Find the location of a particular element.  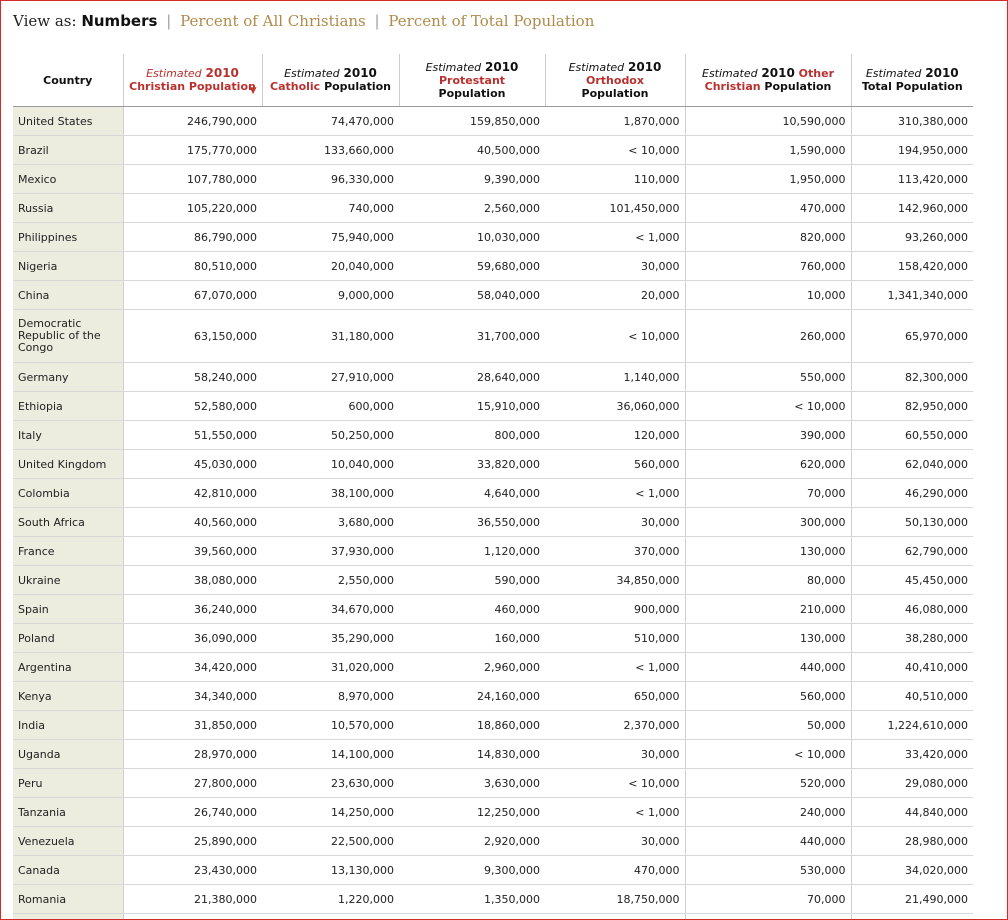

cell-protestant: 460,000 is located at coordinates (472, 609).